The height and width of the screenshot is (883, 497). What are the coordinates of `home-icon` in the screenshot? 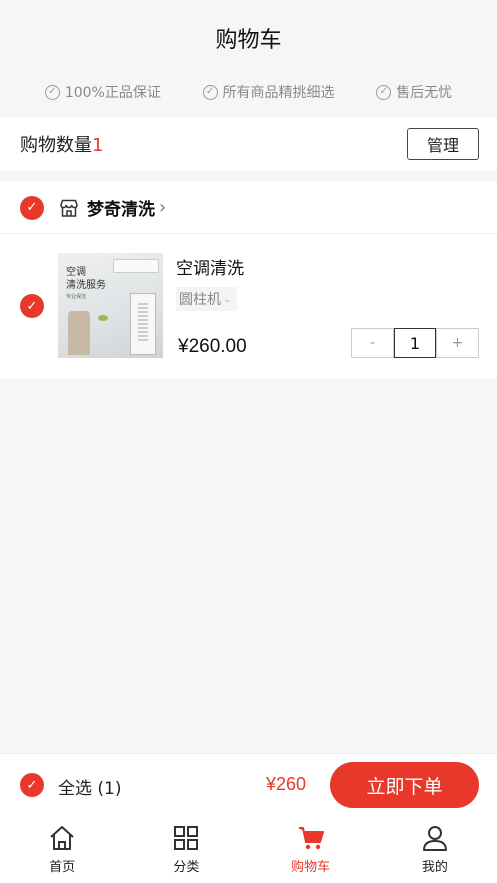 It's located at (62, 838).